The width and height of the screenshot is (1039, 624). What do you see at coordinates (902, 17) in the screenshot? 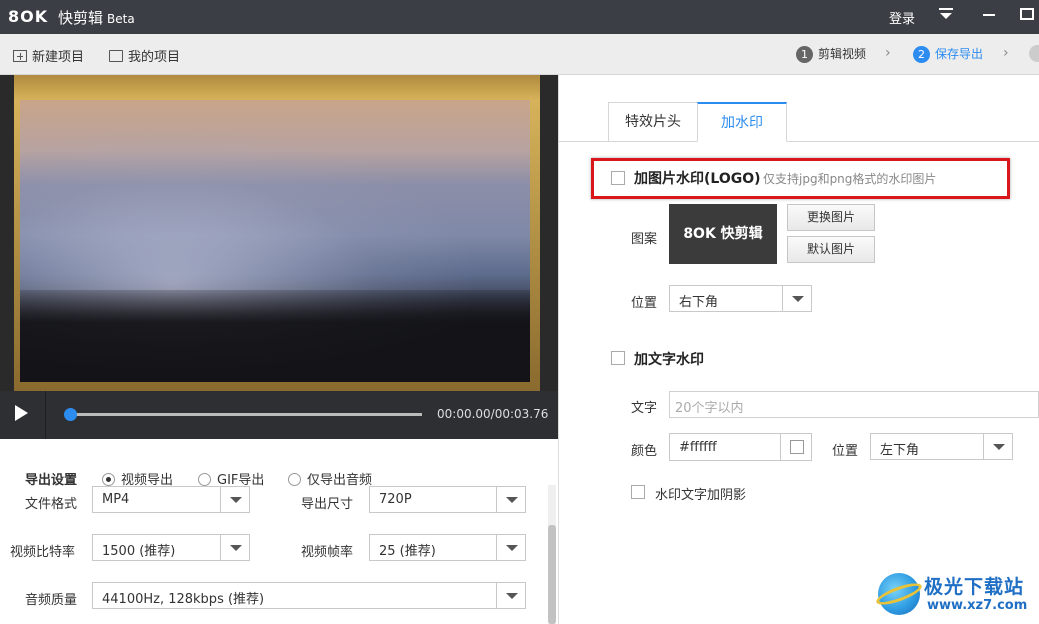
I see `login-button: 登录` at bounding box center [902, 17].